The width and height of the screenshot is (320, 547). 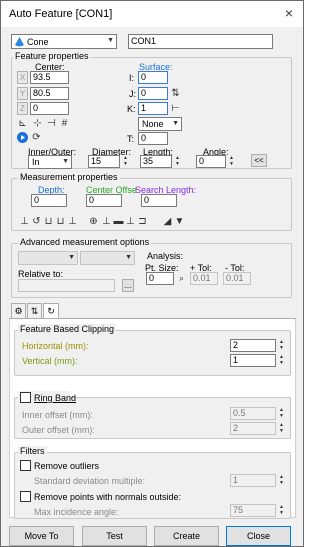 I want to click on surface-i-input: 0, so click(x=153, y=77).